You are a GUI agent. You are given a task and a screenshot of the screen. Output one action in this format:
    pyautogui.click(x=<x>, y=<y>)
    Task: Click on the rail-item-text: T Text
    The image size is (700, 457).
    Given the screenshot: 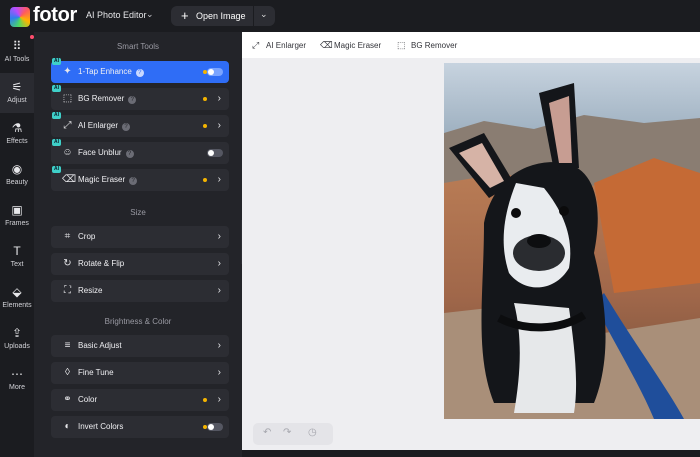 What is the action you would take?
    pyautogui.click(x=17, y=257)
    